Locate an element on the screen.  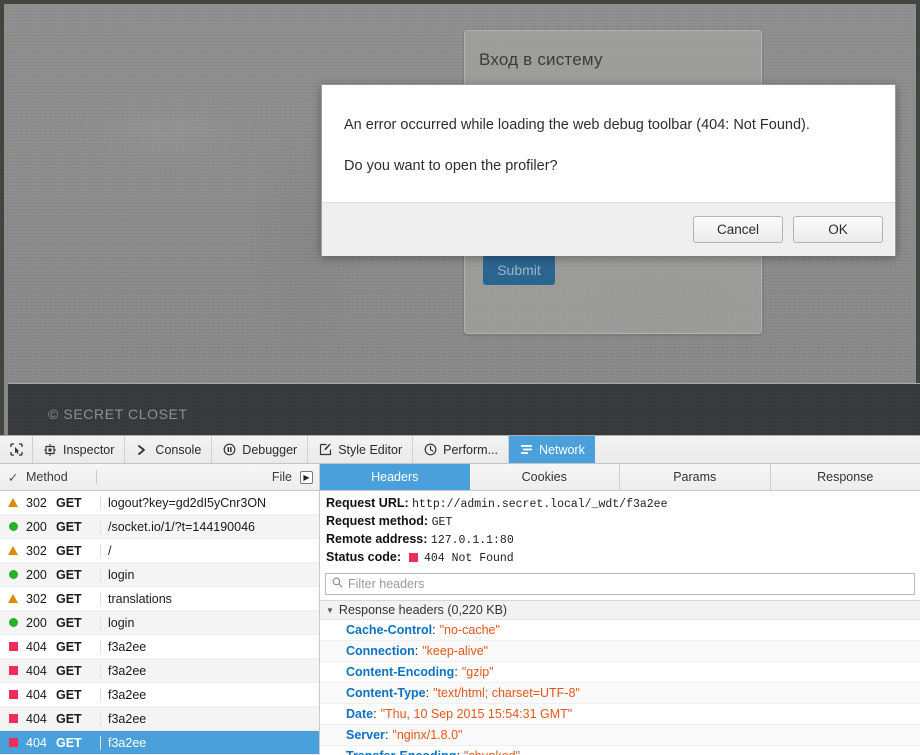
header-row: Content-Type:"text/html; charset=UTF-8" is located at coordinates (620, 693).